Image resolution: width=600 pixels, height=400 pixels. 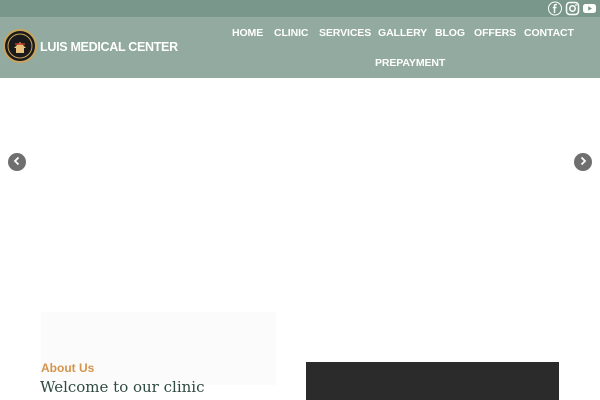 What do you see at coordinates (549, 33) in the screenshot?
I see `nav-contact: CONTACT` at bounding box center [549, 33].